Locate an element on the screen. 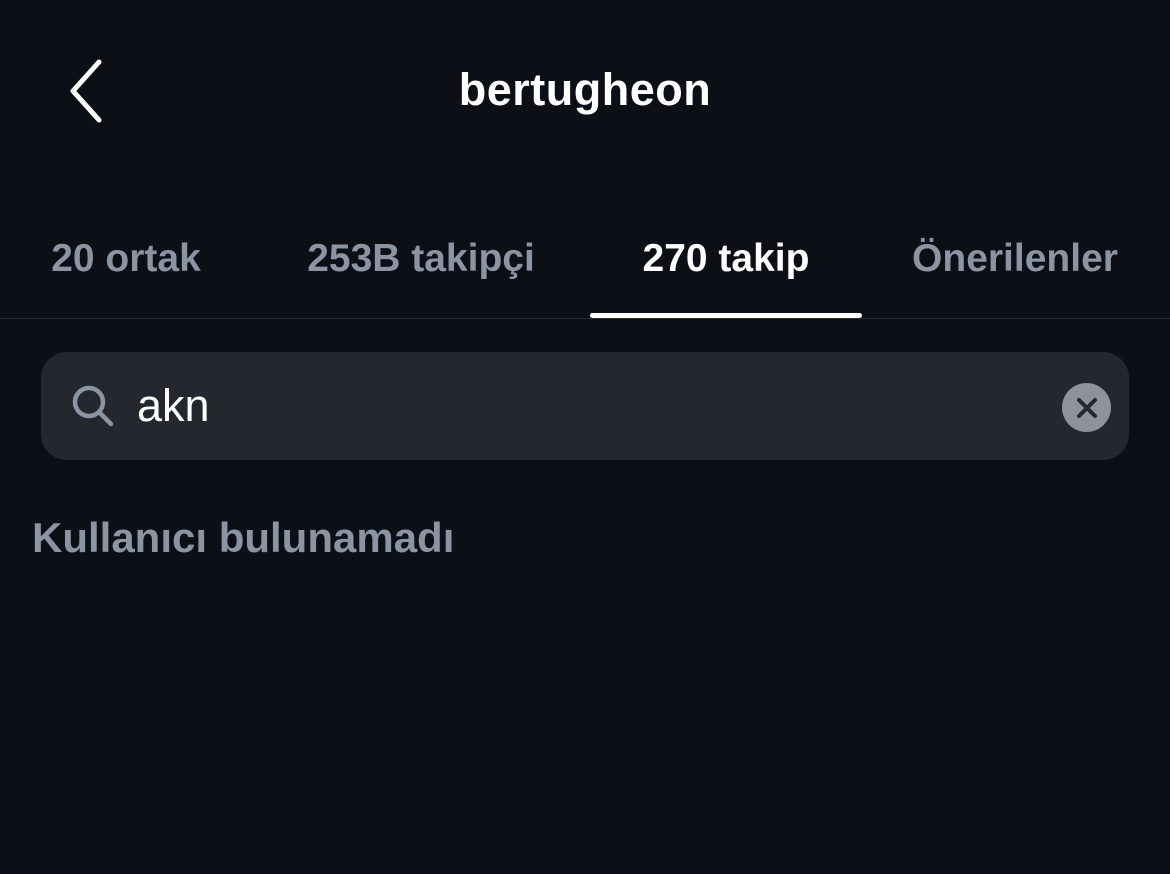 The height and width of the screenshot is (874, 1170). tab-followers: 253B takipçi is located at coordinates (421, 259).